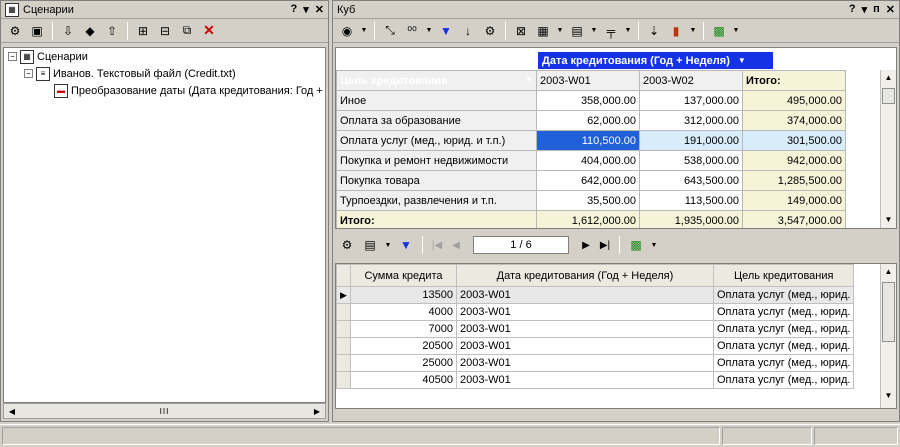  What do you see at coordinates (436, 219) in the screenshot?
I see `row-header-total: Итого:` at bounding box center [436, 219].